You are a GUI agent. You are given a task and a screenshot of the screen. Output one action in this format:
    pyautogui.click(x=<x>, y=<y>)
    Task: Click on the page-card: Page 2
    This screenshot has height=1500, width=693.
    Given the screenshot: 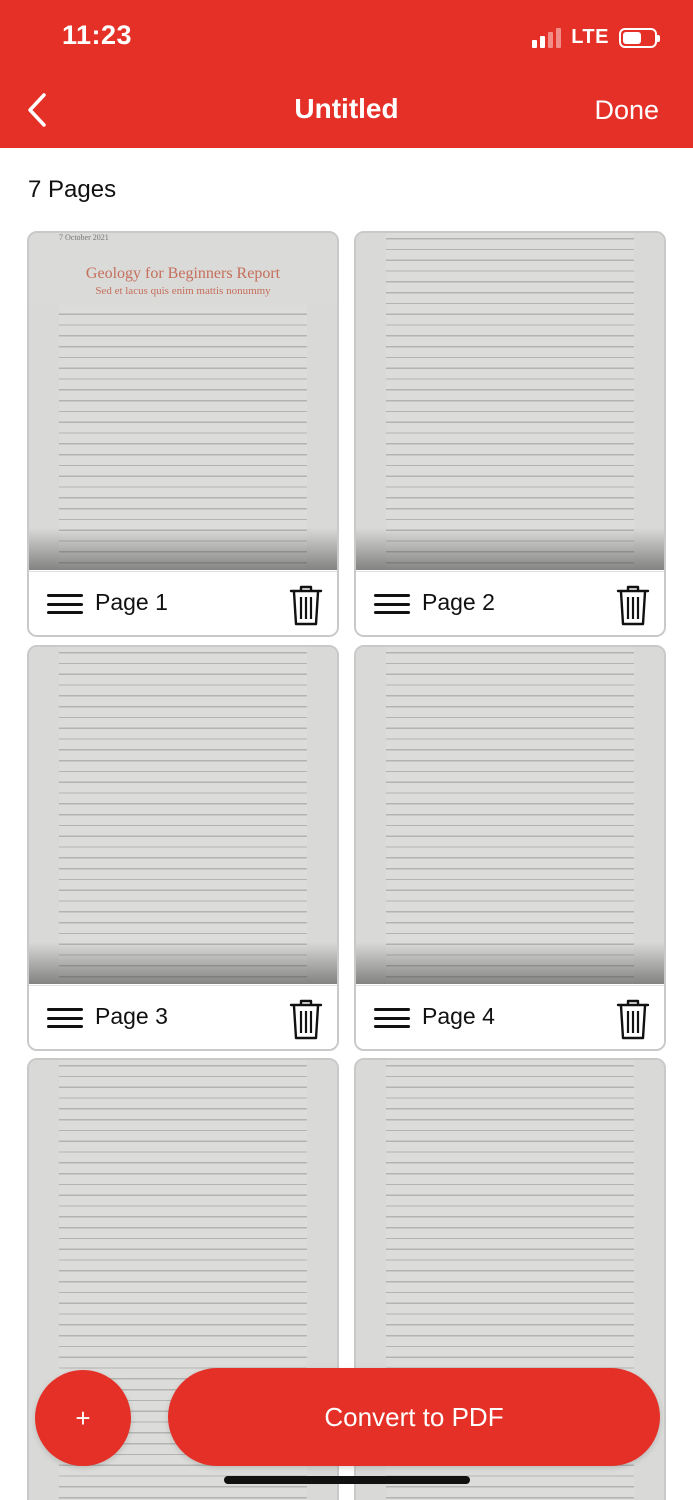 What is the action you would take?
    pyautogui.click(x=510, y=434)
    